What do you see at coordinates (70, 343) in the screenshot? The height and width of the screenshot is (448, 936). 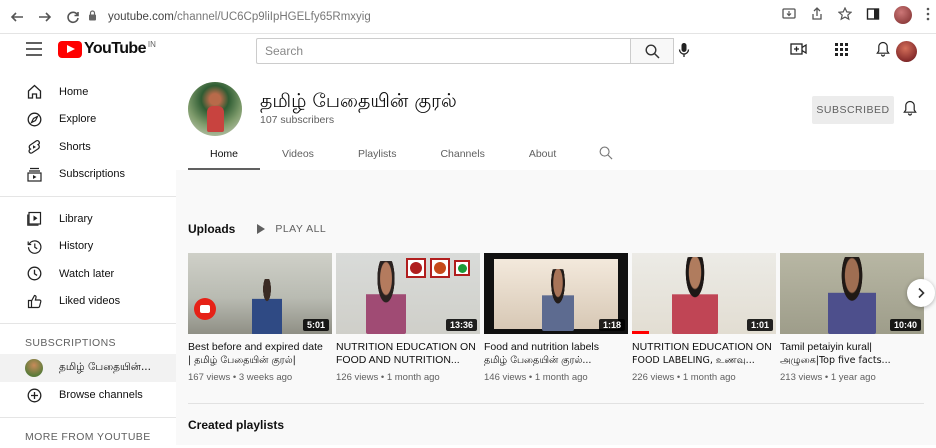 I see `subscriptions-heading: SUBSCRIPTIONS` at bounding box center [70, 343].